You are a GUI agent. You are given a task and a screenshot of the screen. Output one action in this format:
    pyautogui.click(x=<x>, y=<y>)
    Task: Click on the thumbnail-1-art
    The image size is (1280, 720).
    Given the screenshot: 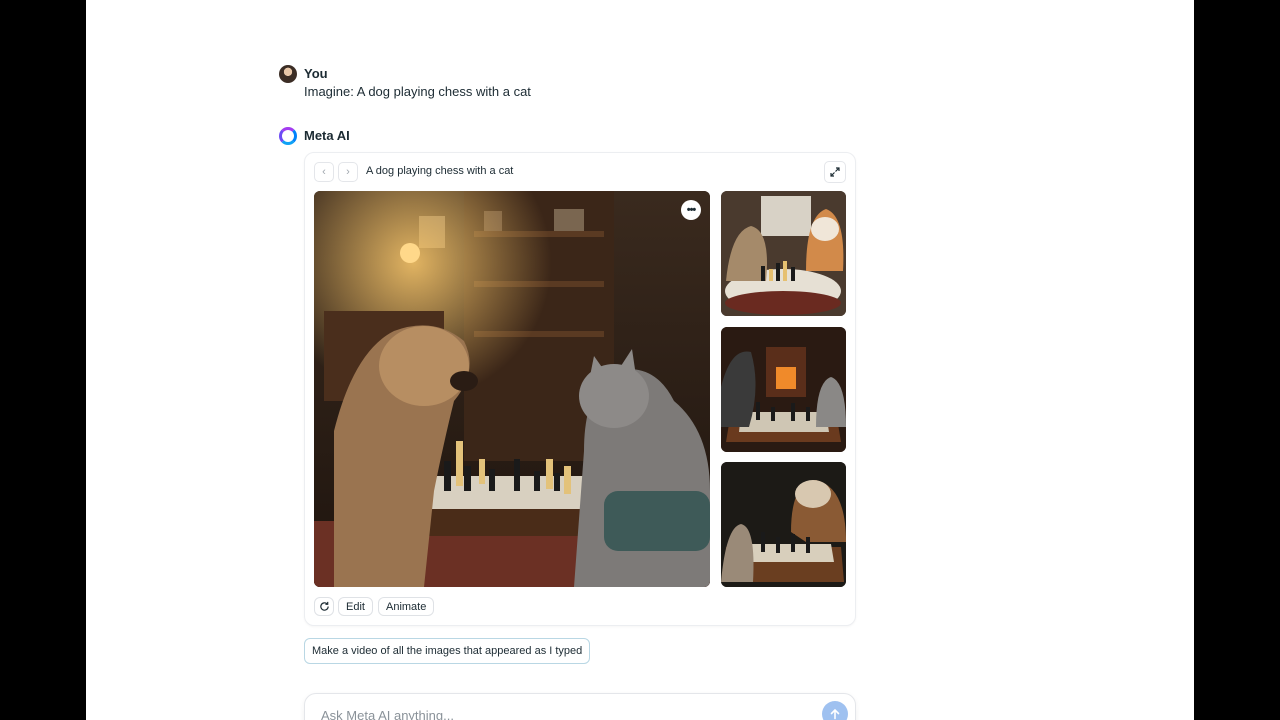 What is the action you would take?
    pyautogui.click(x=783, y=253)
    